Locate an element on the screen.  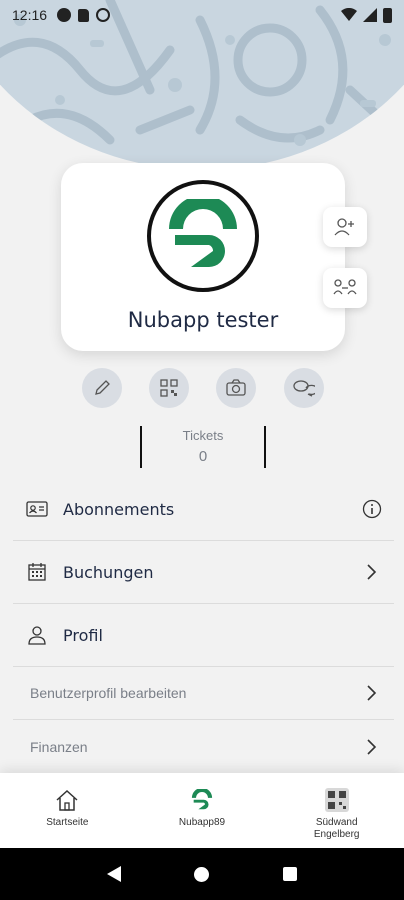
menu-item-label: Abonnements is located at coordinates (119, 509).